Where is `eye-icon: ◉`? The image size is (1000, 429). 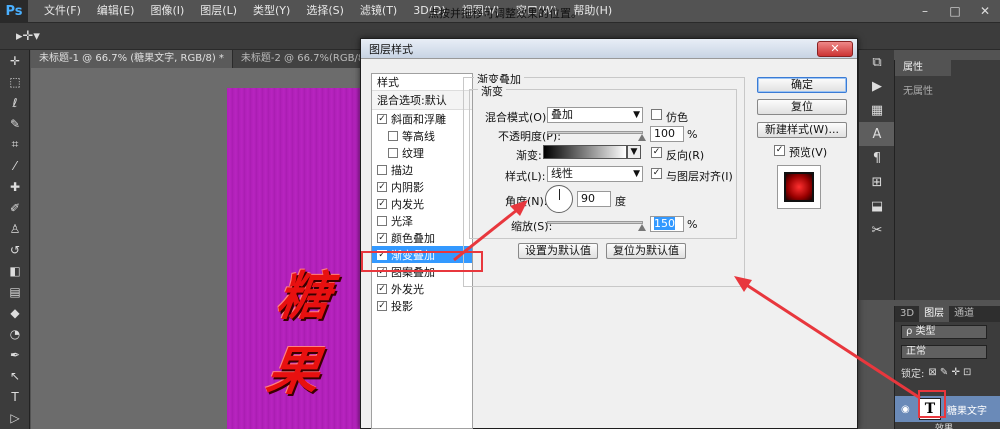
eye-icon: ◉ is located at coordinates (905, 409).